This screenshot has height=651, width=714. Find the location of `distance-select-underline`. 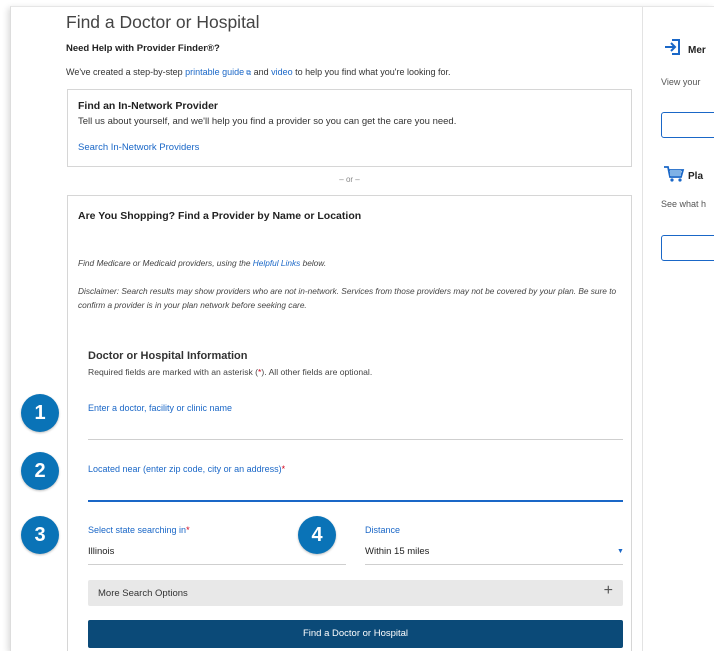

distance-select-underline is located at coordinates (494, 564).